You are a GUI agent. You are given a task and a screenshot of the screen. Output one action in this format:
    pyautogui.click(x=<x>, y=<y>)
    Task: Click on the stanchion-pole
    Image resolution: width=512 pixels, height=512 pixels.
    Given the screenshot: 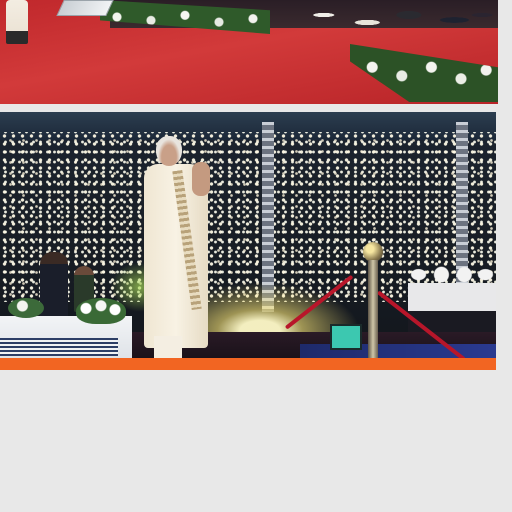 What is the action you would take?
    pyautogui.click(x=373, y=309)
    